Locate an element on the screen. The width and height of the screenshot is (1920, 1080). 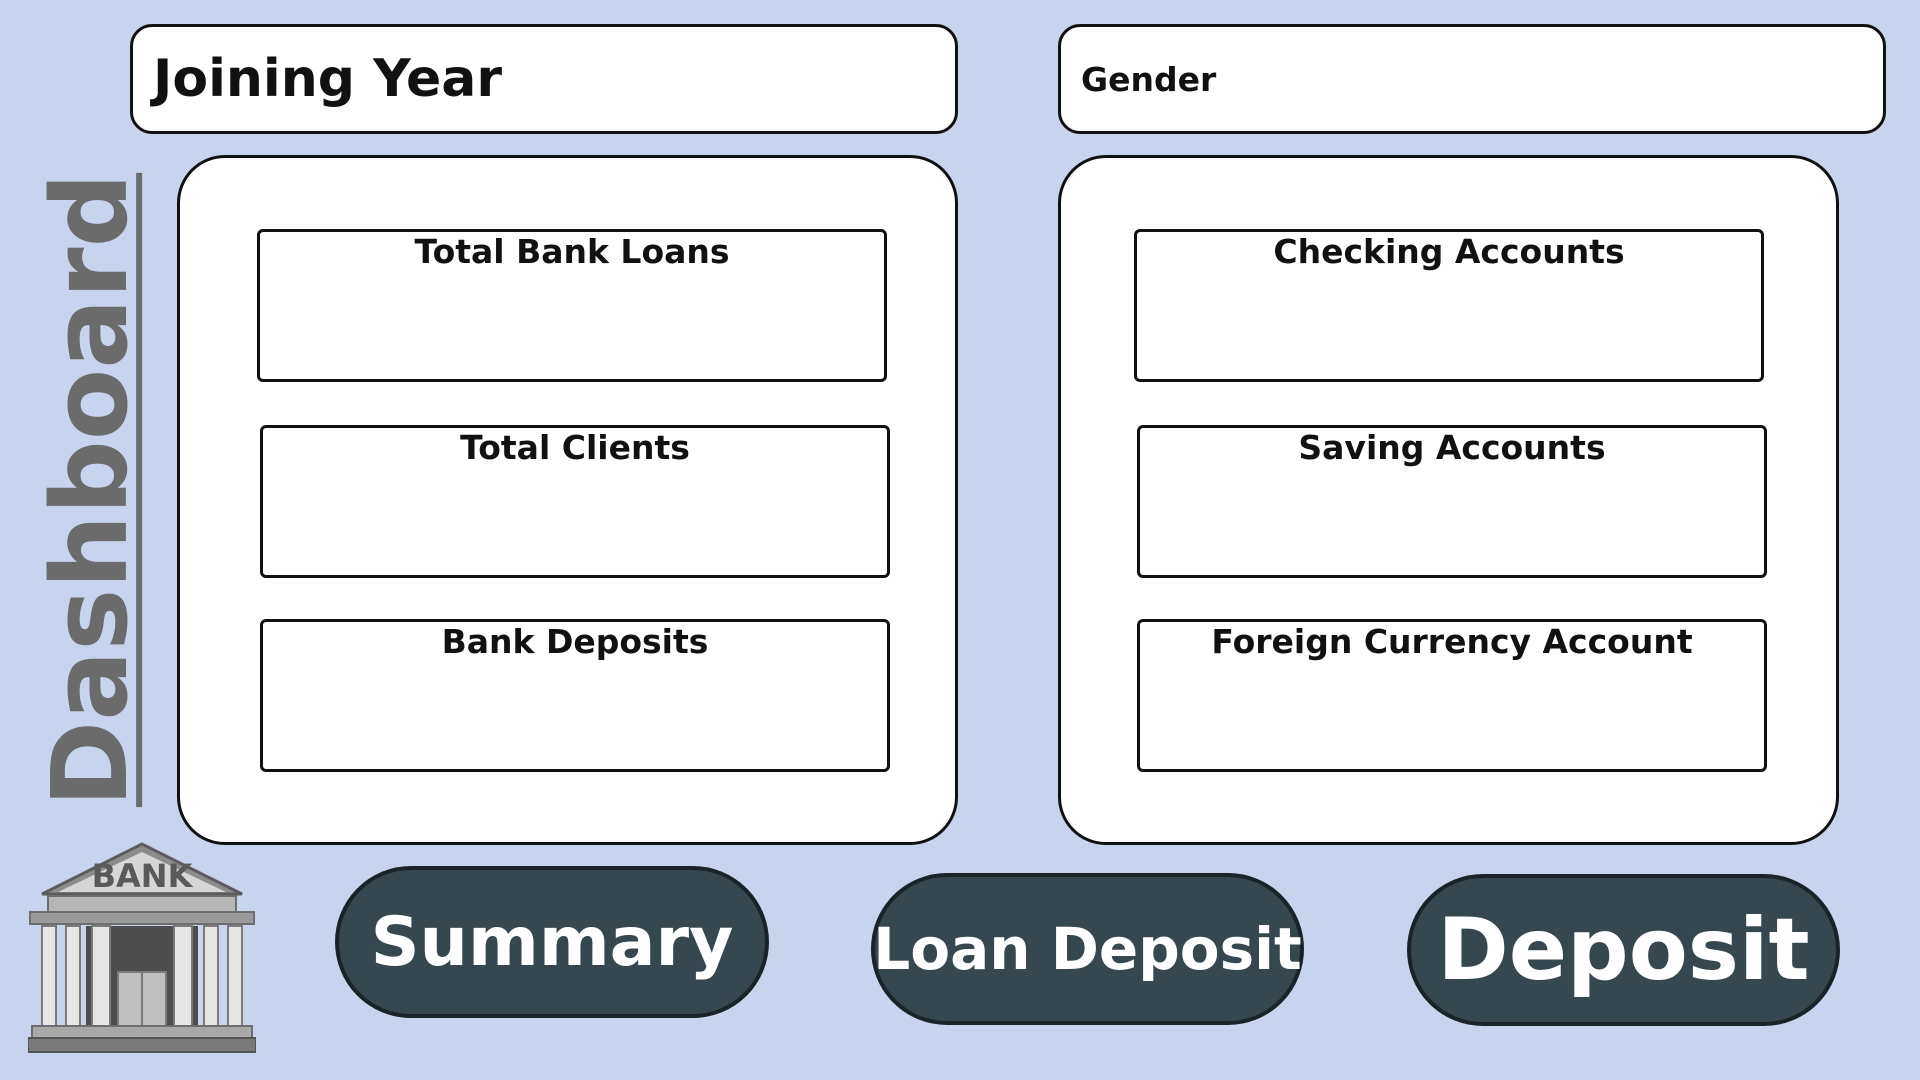
total-clients-label: Total Clients is located at coordinates (575, 447).